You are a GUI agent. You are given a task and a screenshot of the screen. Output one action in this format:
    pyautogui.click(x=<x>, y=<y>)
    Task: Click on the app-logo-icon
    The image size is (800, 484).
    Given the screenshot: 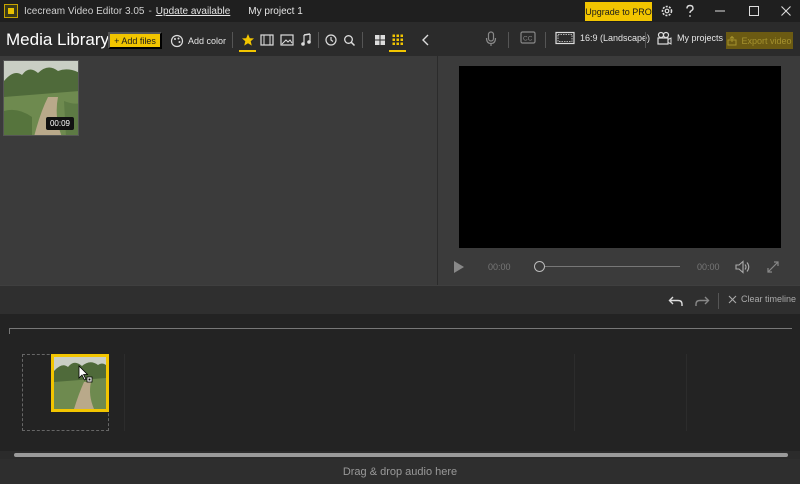 What is the action you would take?
    pyautogui.click(x=11, y=11)
    